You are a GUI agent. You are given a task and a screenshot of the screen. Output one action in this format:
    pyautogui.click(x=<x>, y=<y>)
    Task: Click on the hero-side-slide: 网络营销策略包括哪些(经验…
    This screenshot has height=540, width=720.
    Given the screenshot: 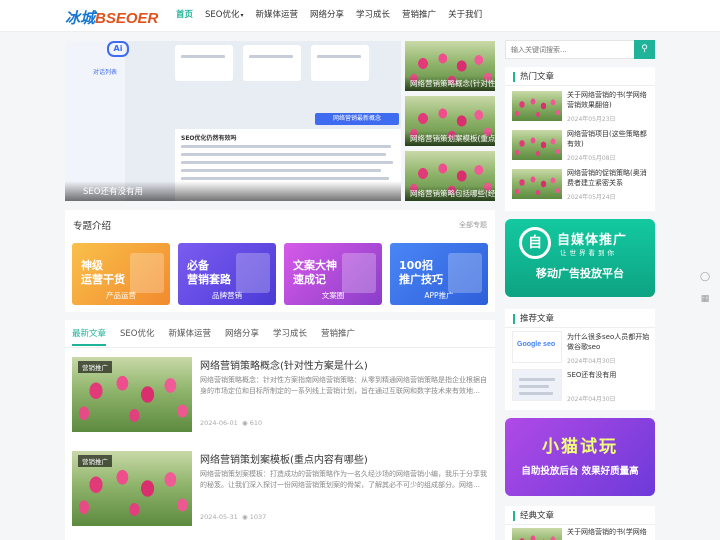 What is the action you would take?
    pyautogui.click(x=450, y=176)
    